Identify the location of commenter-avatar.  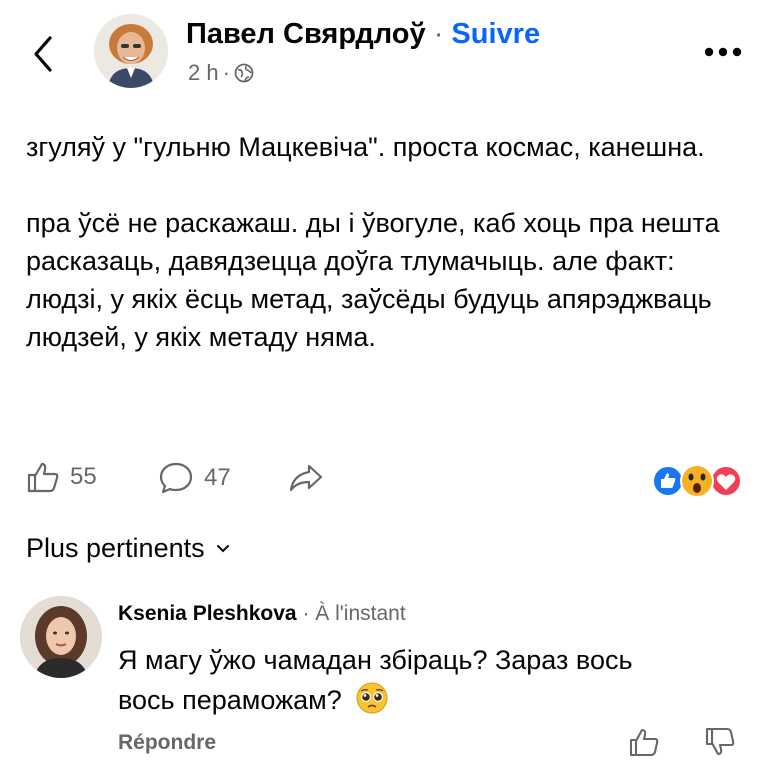
(61, 637).